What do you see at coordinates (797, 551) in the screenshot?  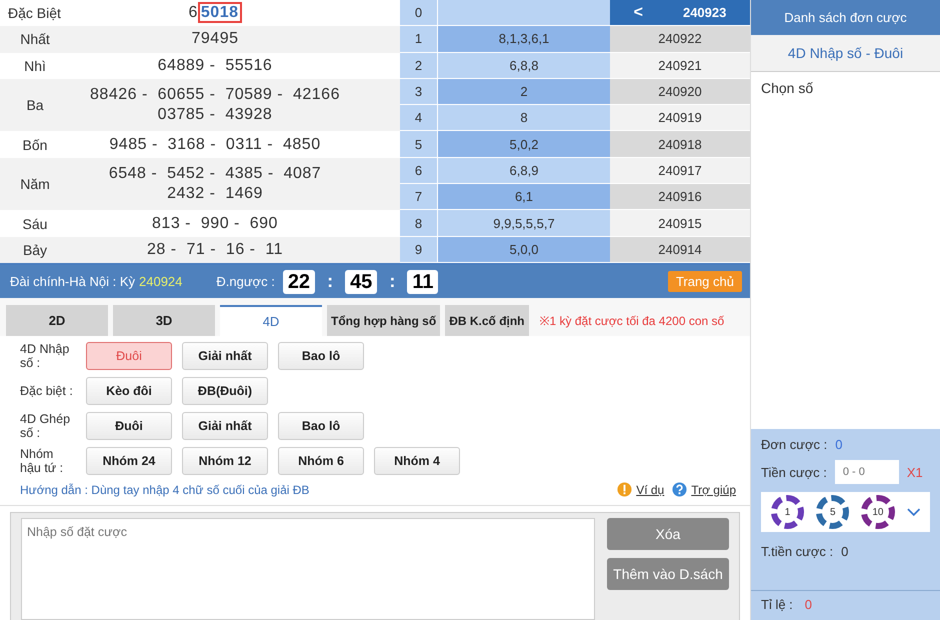 I see `total-label: T.tiền cược :` at bounding box center [797, 551].